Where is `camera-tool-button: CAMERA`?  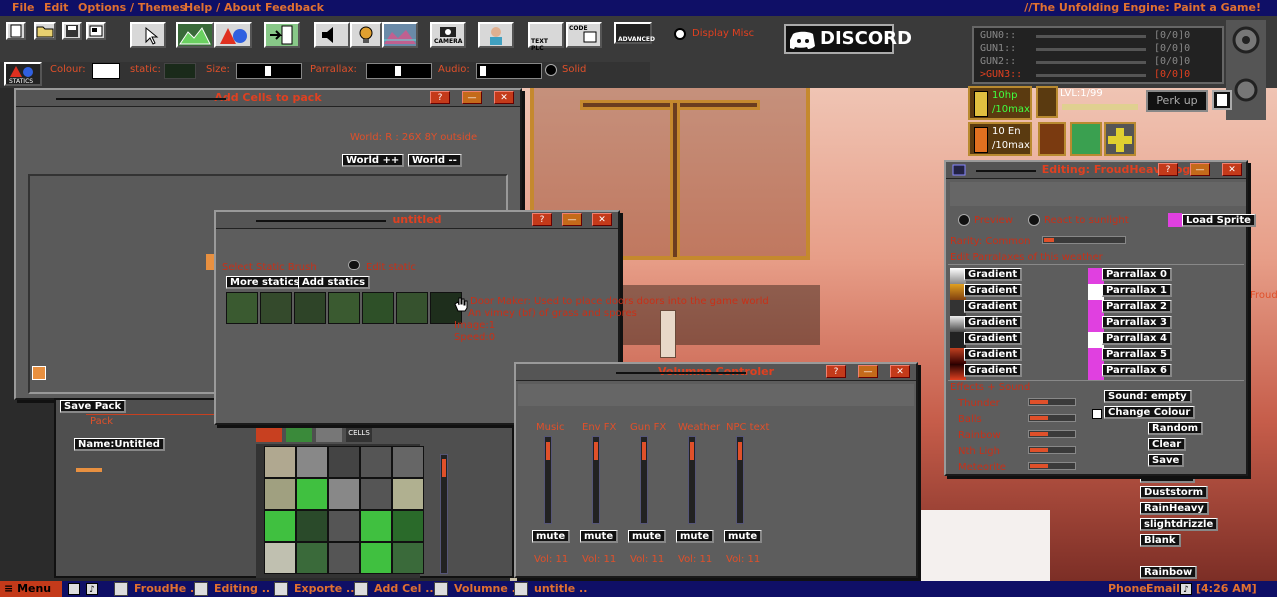
camera-tool-button: CAMERA is located at coordinates (448, 35).